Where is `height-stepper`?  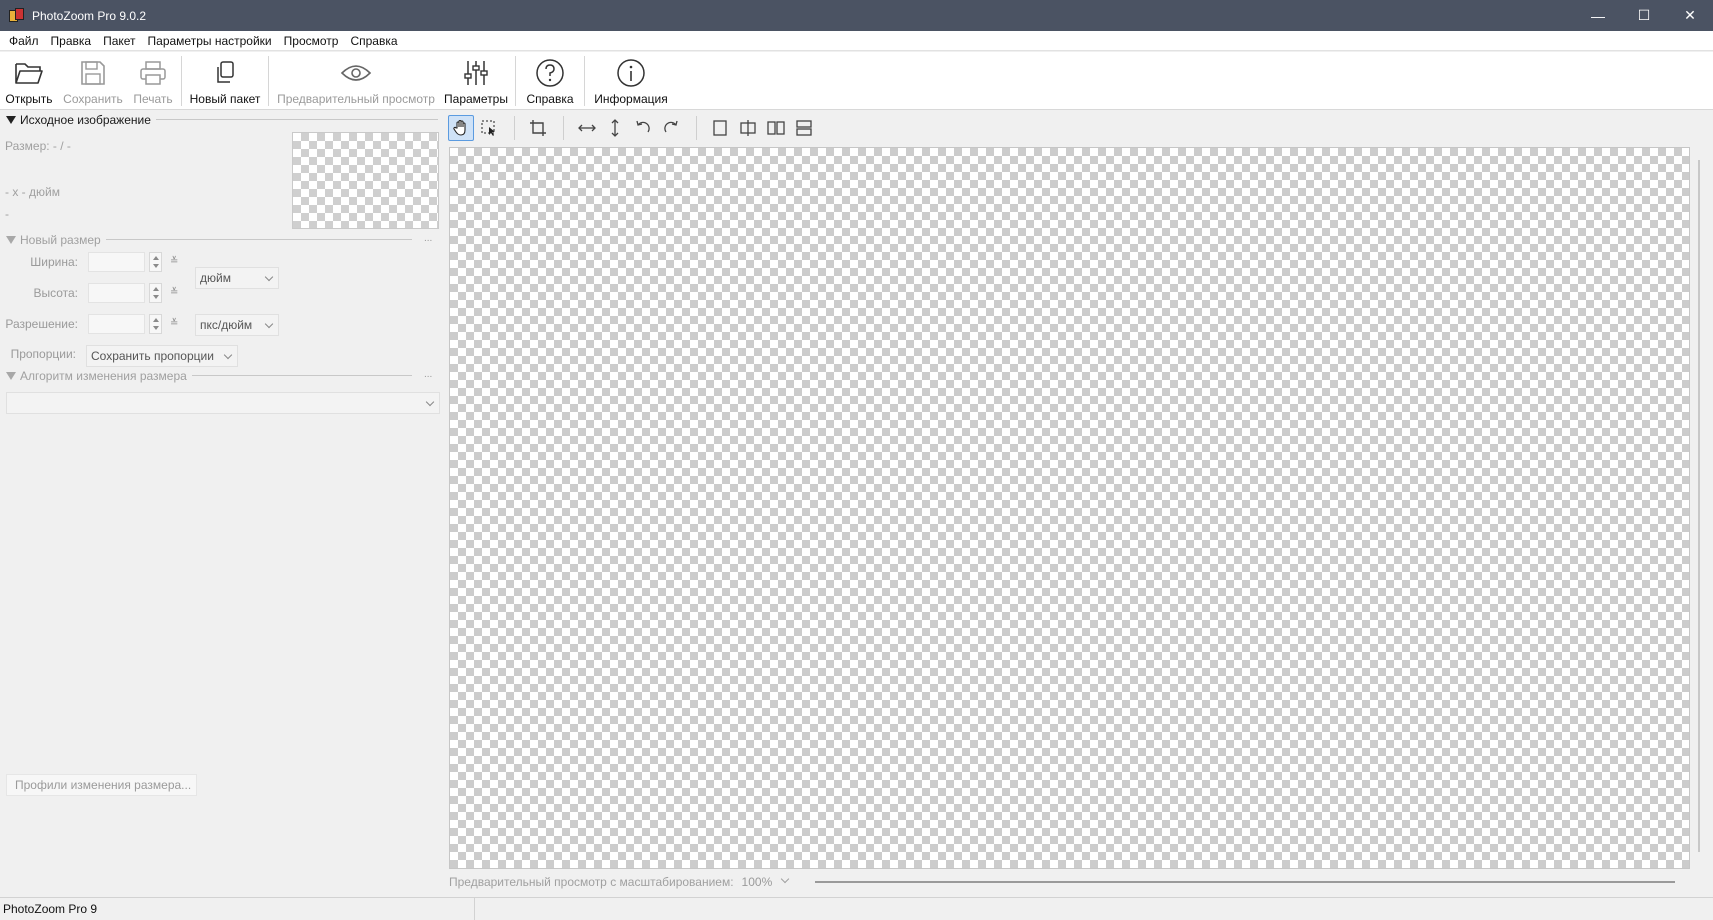
height-stepper is located at coordinates (155, 293).